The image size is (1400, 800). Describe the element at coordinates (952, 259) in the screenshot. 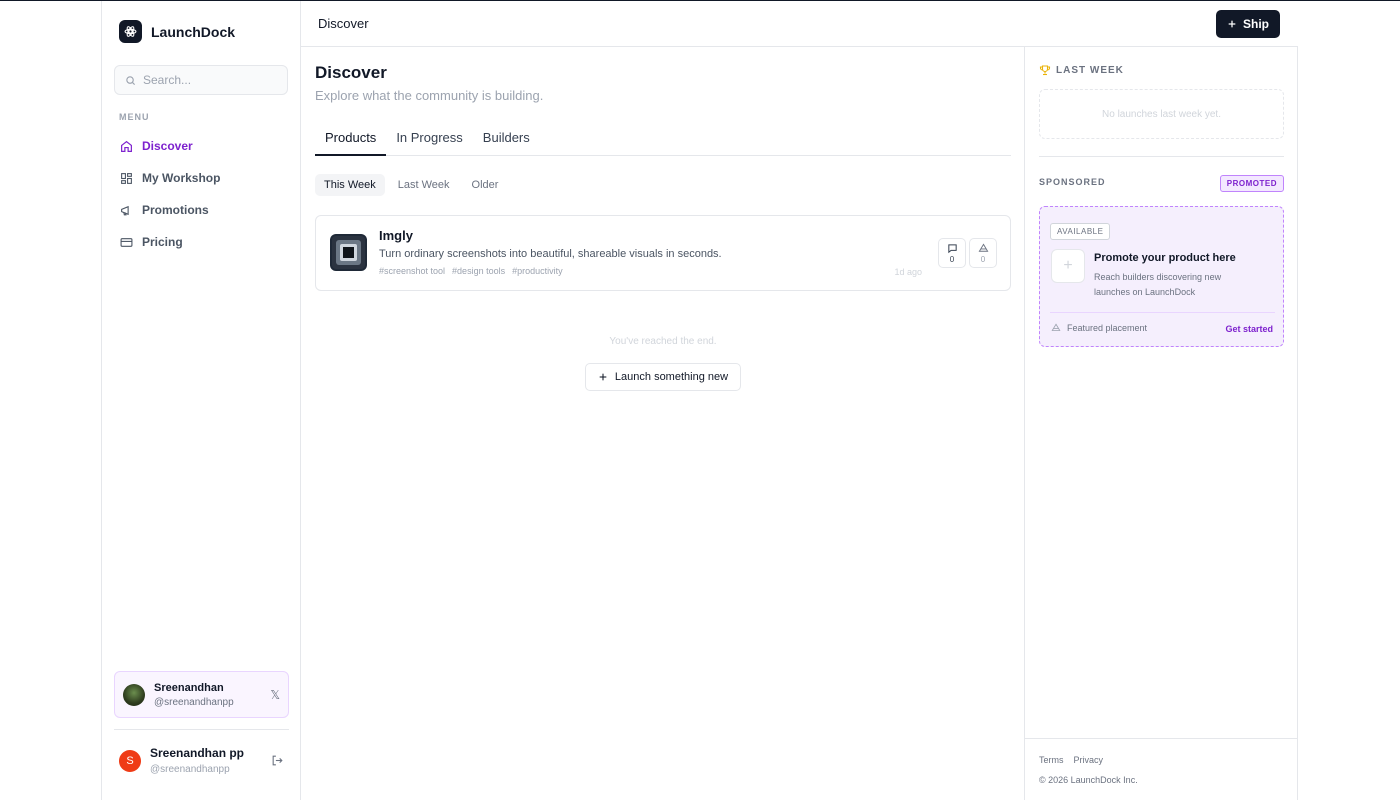

I see `comment-count: 0` at that location.